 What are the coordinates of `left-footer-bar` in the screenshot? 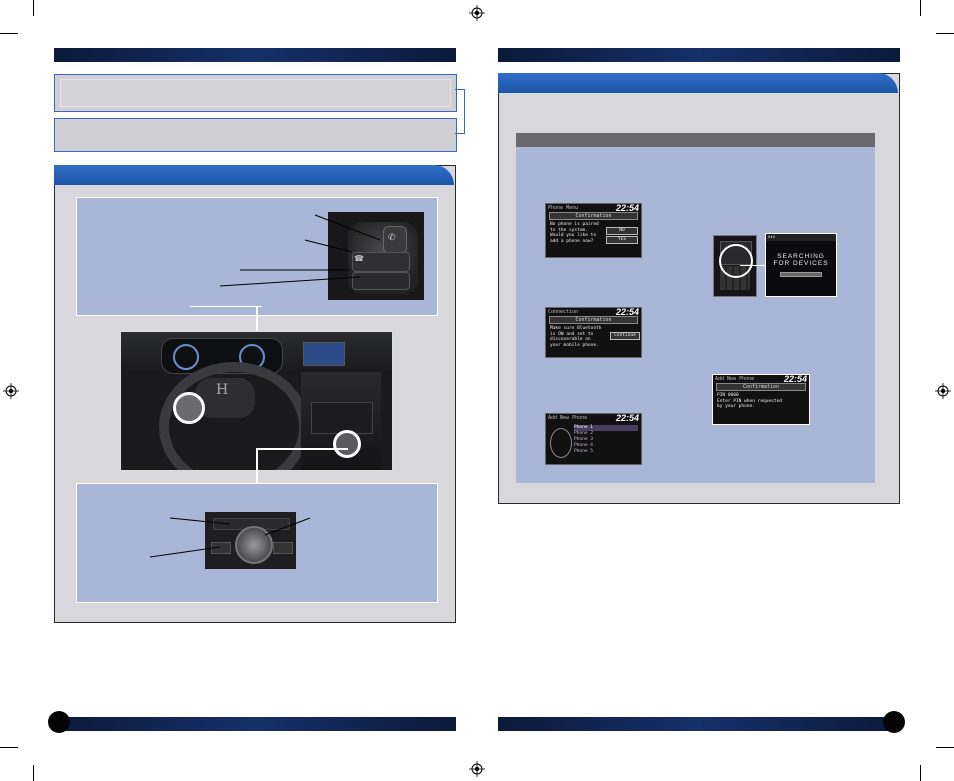 It's located at (255, 724).